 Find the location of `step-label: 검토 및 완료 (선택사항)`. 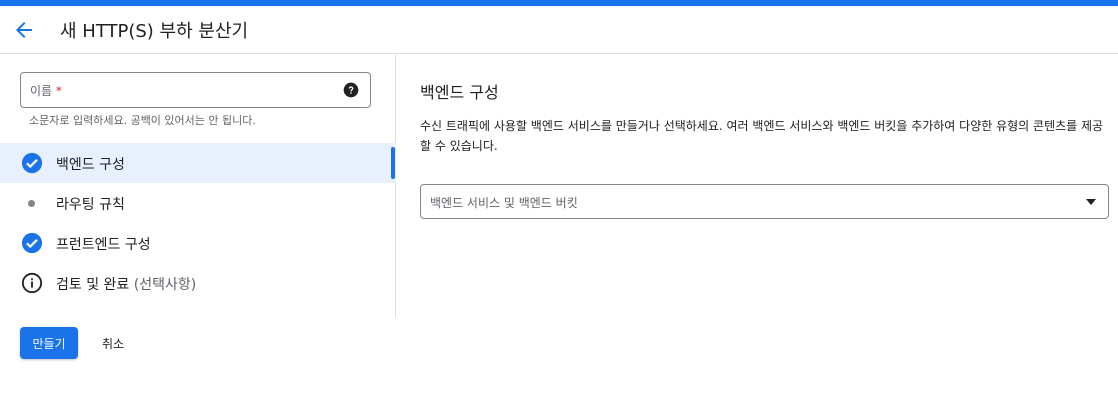

step-label: 검토 및 완료 (선택사항) is located at coordinates (126, 285).